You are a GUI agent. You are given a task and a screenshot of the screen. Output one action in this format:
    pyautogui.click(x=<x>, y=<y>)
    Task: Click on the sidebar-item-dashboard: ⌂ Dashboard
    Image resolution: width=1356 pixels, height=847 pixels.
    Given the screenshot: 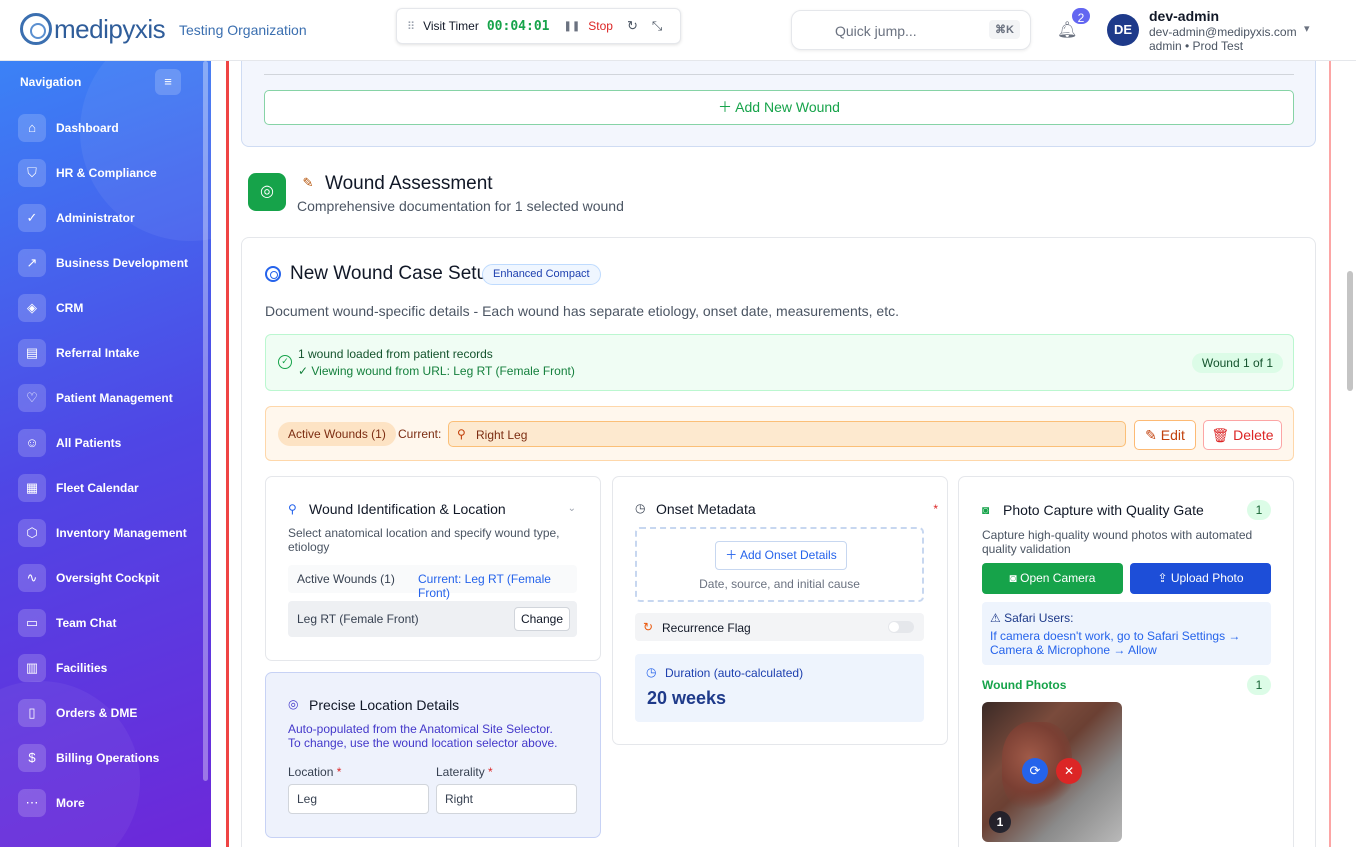 What is the action you would take?
    pyautogui.click(x=108, y=128)
    